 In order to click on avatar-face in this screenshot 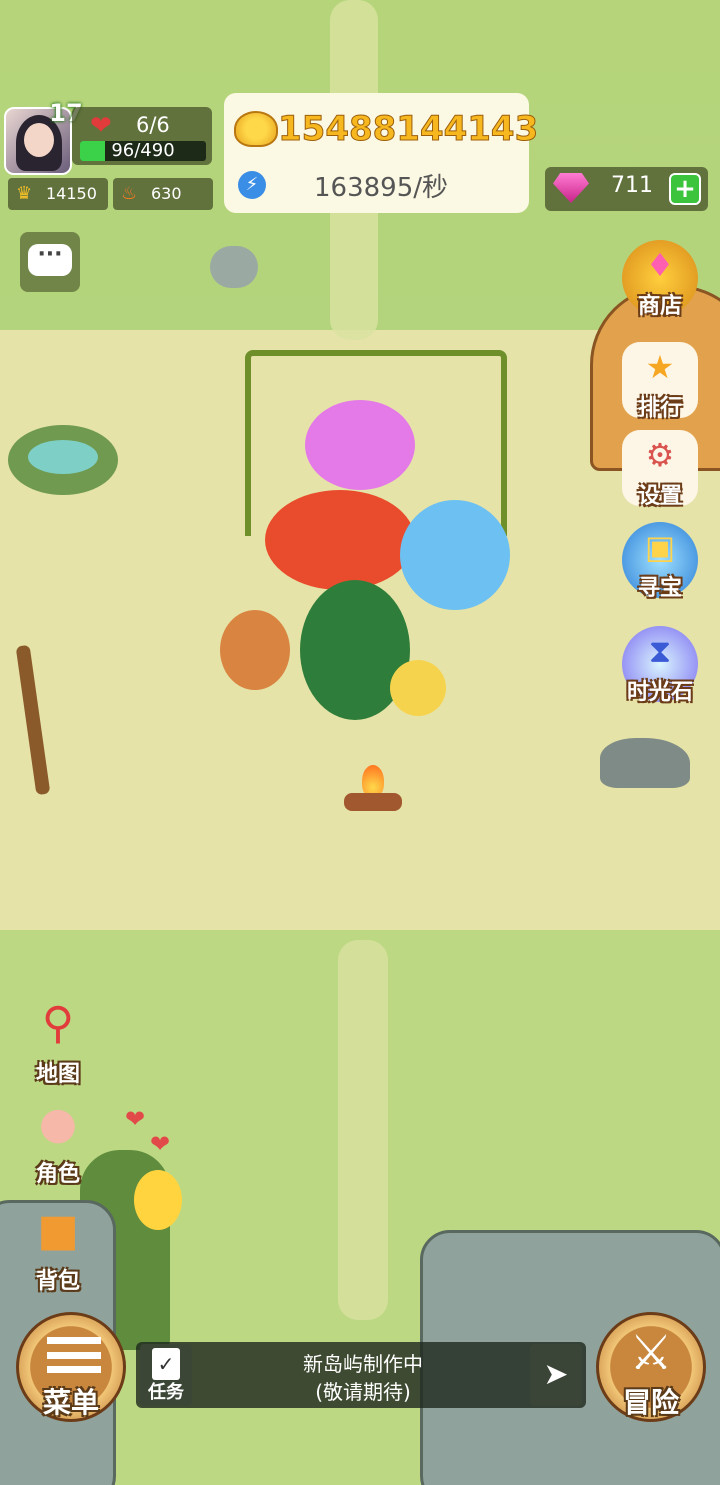, I will do `click(39, 140)`.